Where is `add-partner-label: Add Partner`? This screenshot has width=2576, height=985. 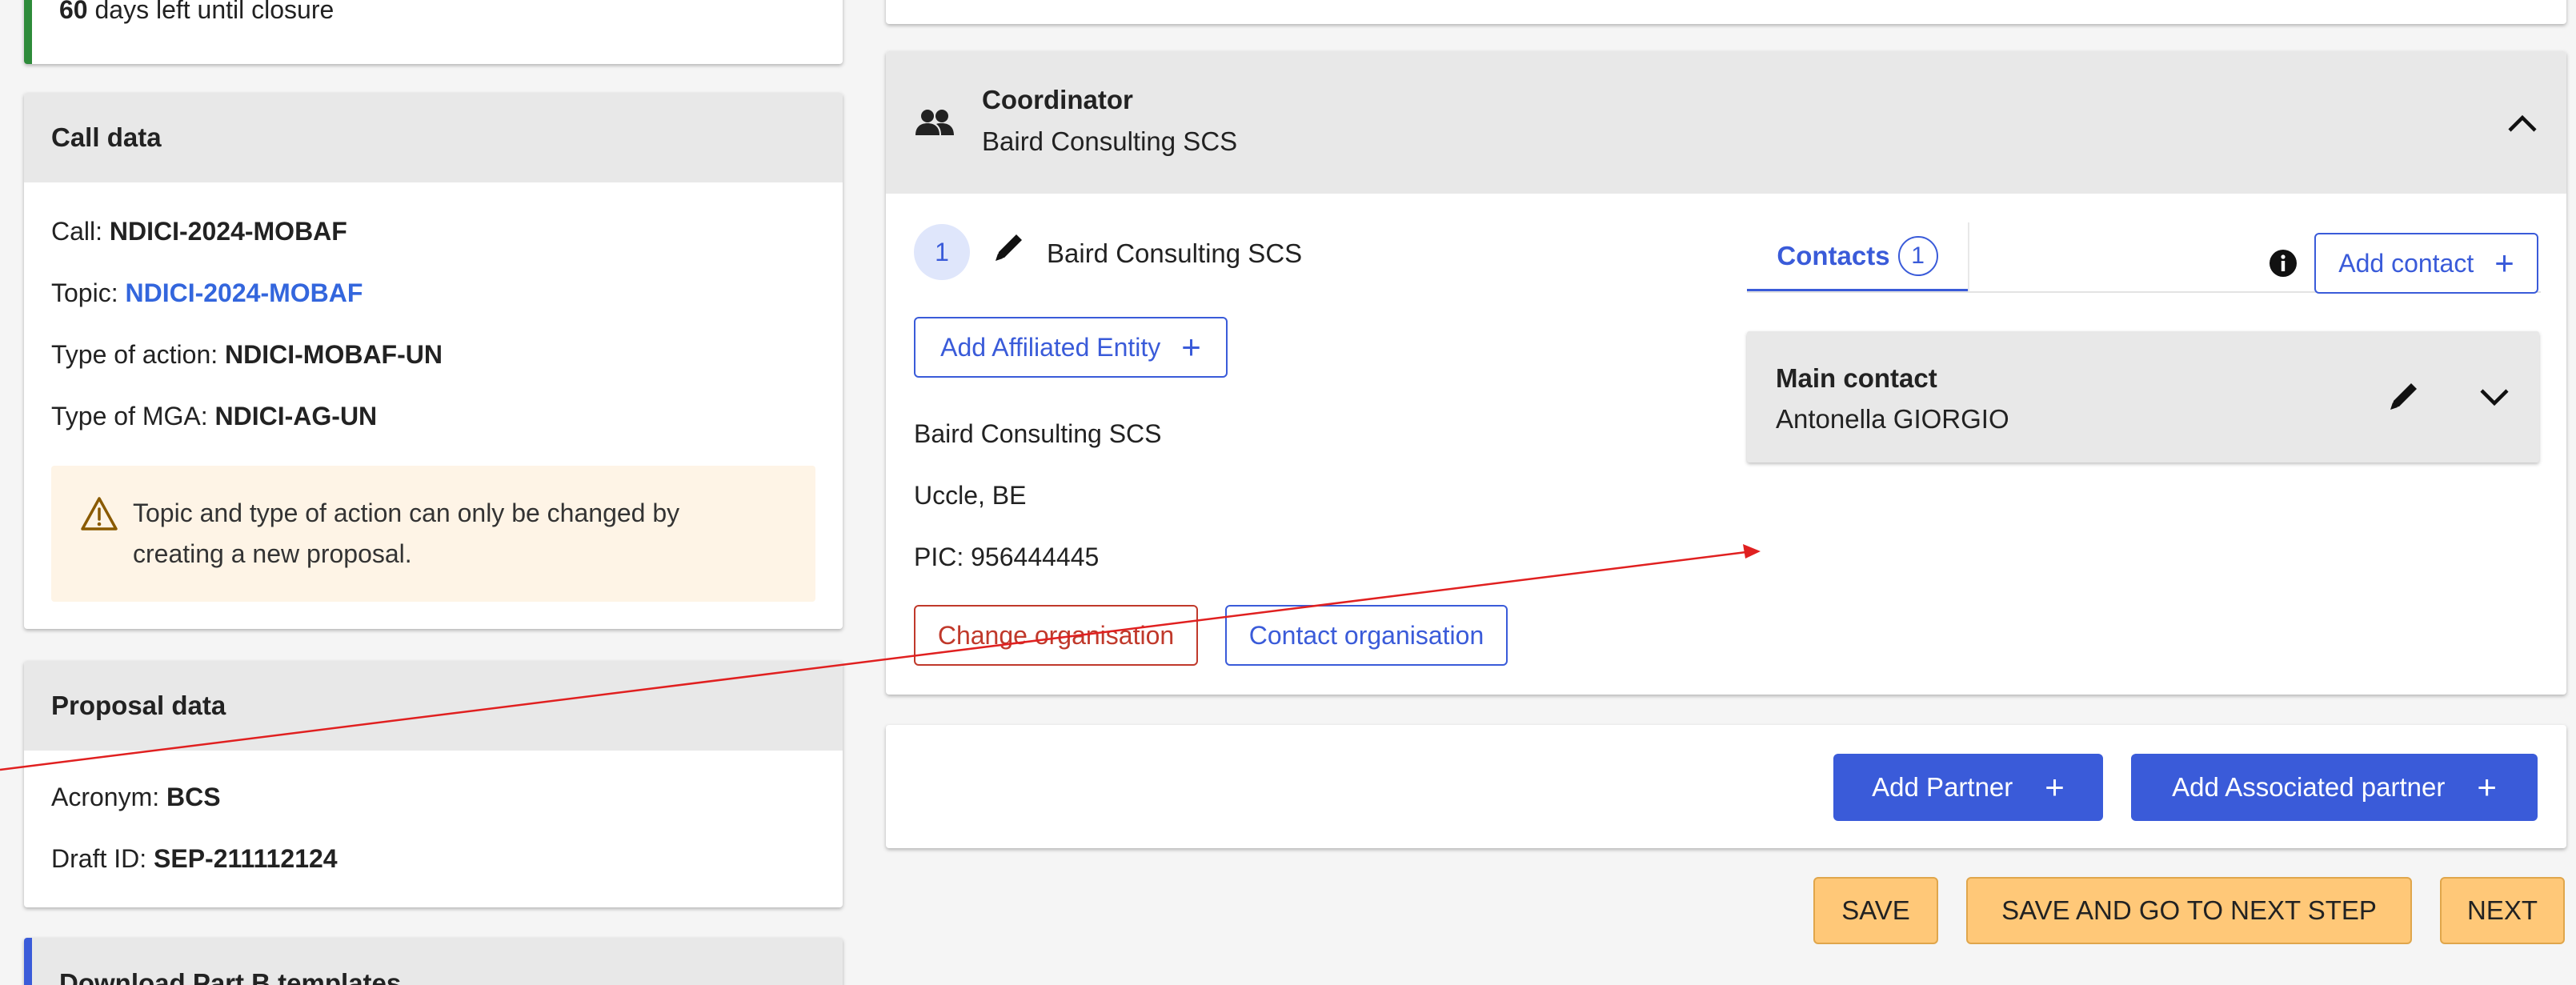 add-partner-label: Add Partner is located at coordinates (1942, 787).